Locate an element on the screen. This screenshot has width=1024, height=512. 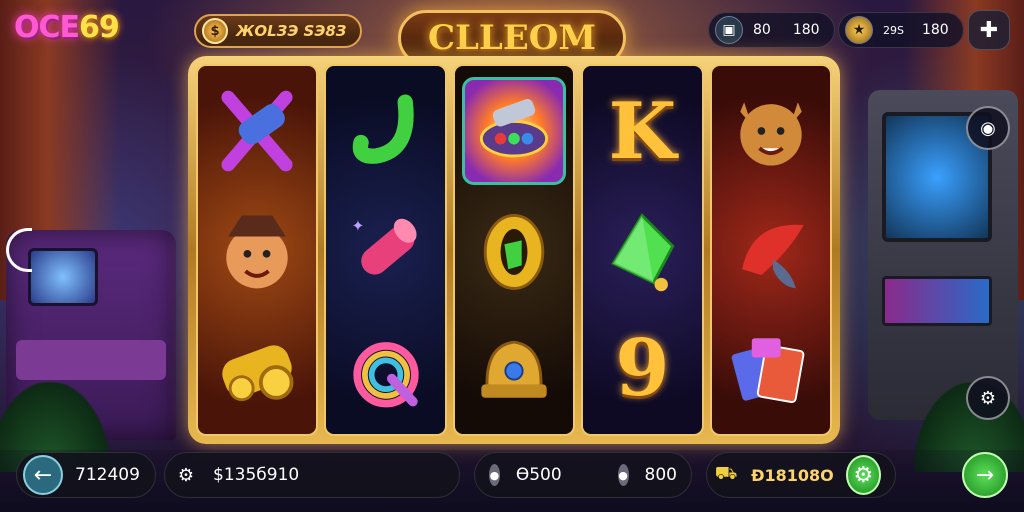
jackpot-pill: ⛟ Ð18108О ⚙ is located at coordinates (801, 475).